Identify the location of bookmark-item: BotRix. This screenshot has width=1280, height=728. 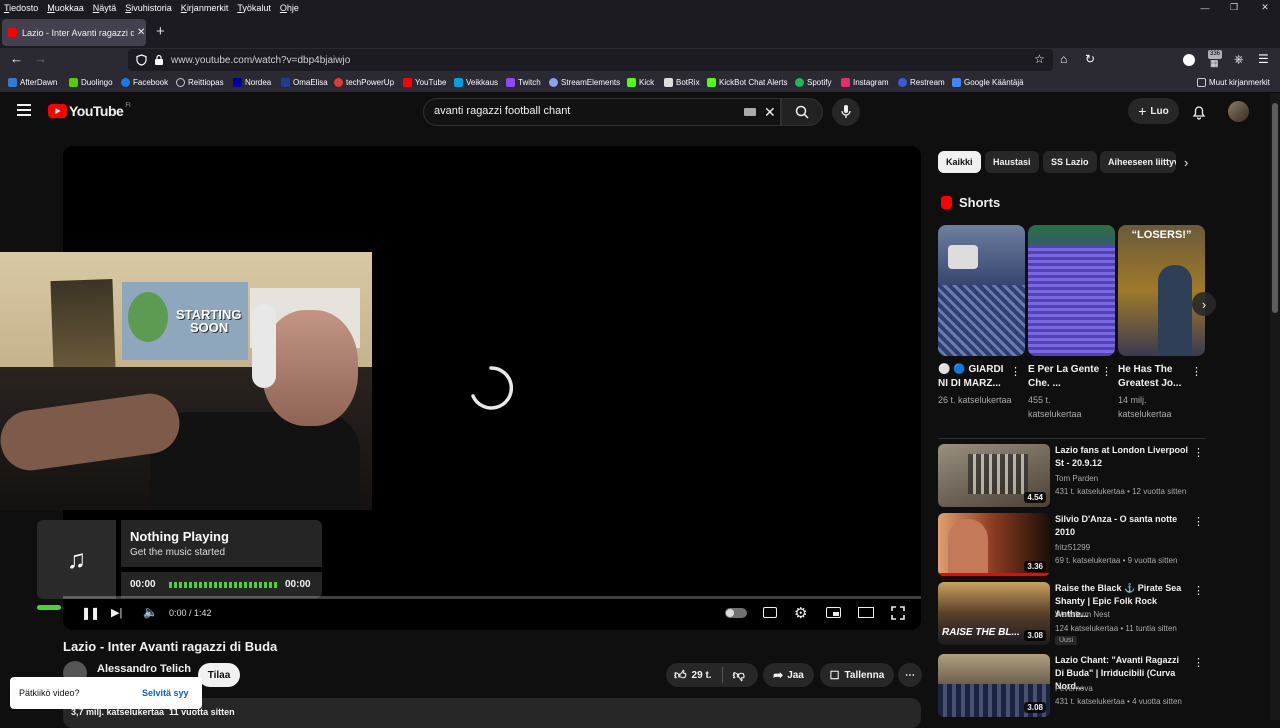
(682, 82).